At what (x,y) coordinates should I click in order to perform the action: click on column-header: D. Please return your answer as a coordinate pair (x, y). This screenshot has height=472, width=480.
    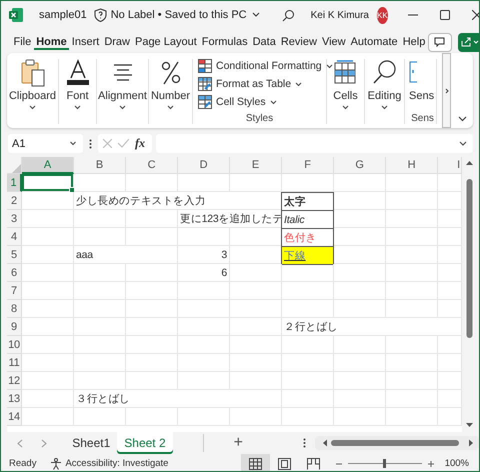
    Looking at the image, I should click on (204, 165).